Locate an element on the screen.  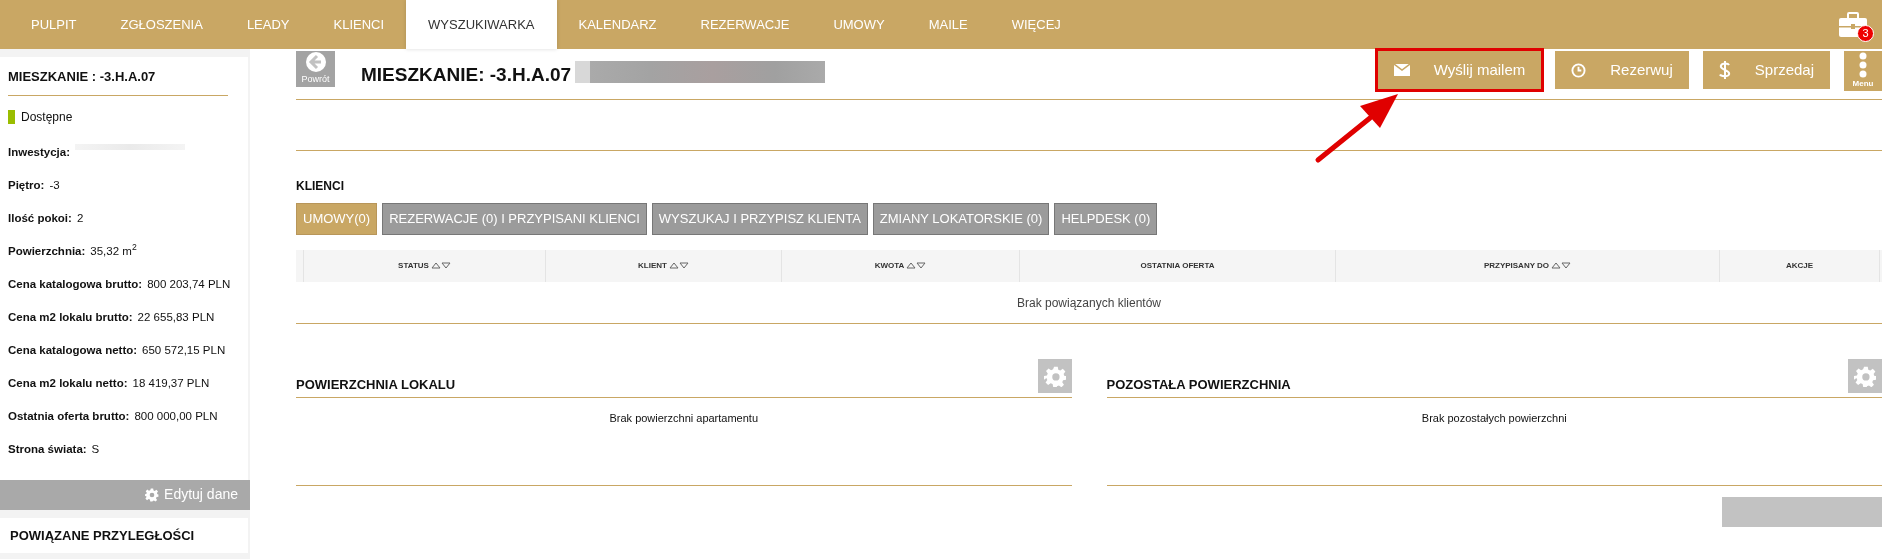
field-value: 35,32 m$^{2}$ is located at coordinates (113, 250).